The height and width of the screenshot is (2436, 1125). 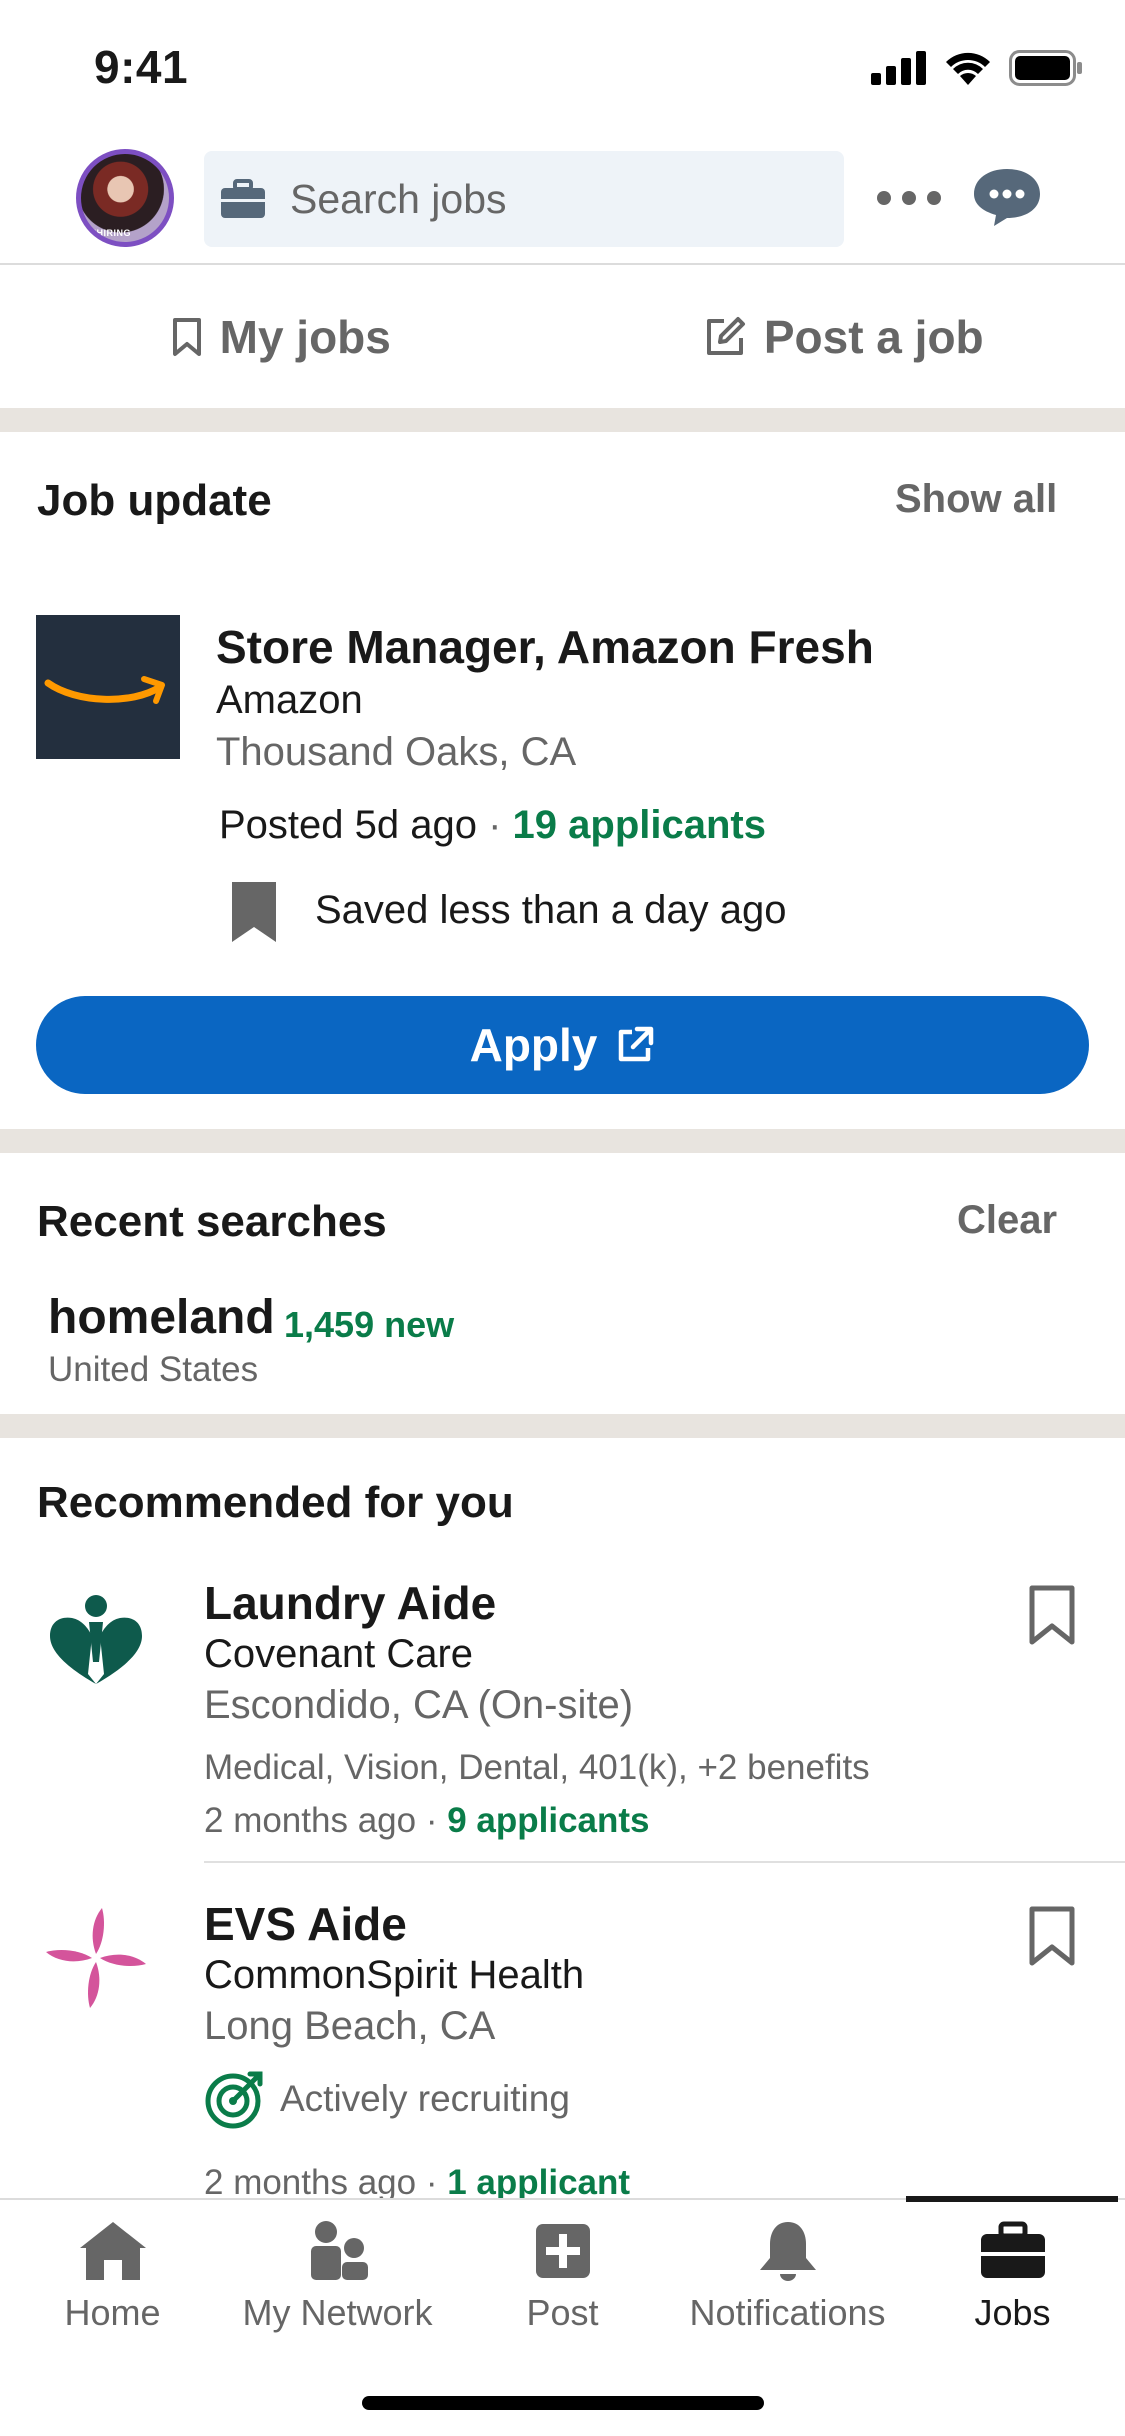 I want to click on search-input: Search jobs, so click(x=524, y=199).